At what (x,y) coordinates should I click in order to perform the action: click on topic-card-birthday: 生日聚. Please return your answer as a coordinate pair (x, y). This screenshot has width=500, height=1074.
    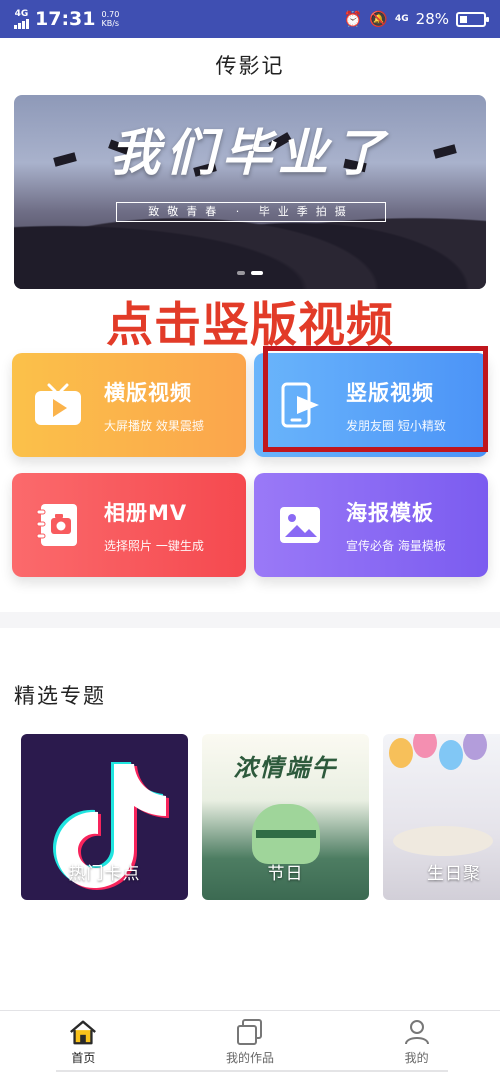
    Looking at the image, I should click on (441, 817).